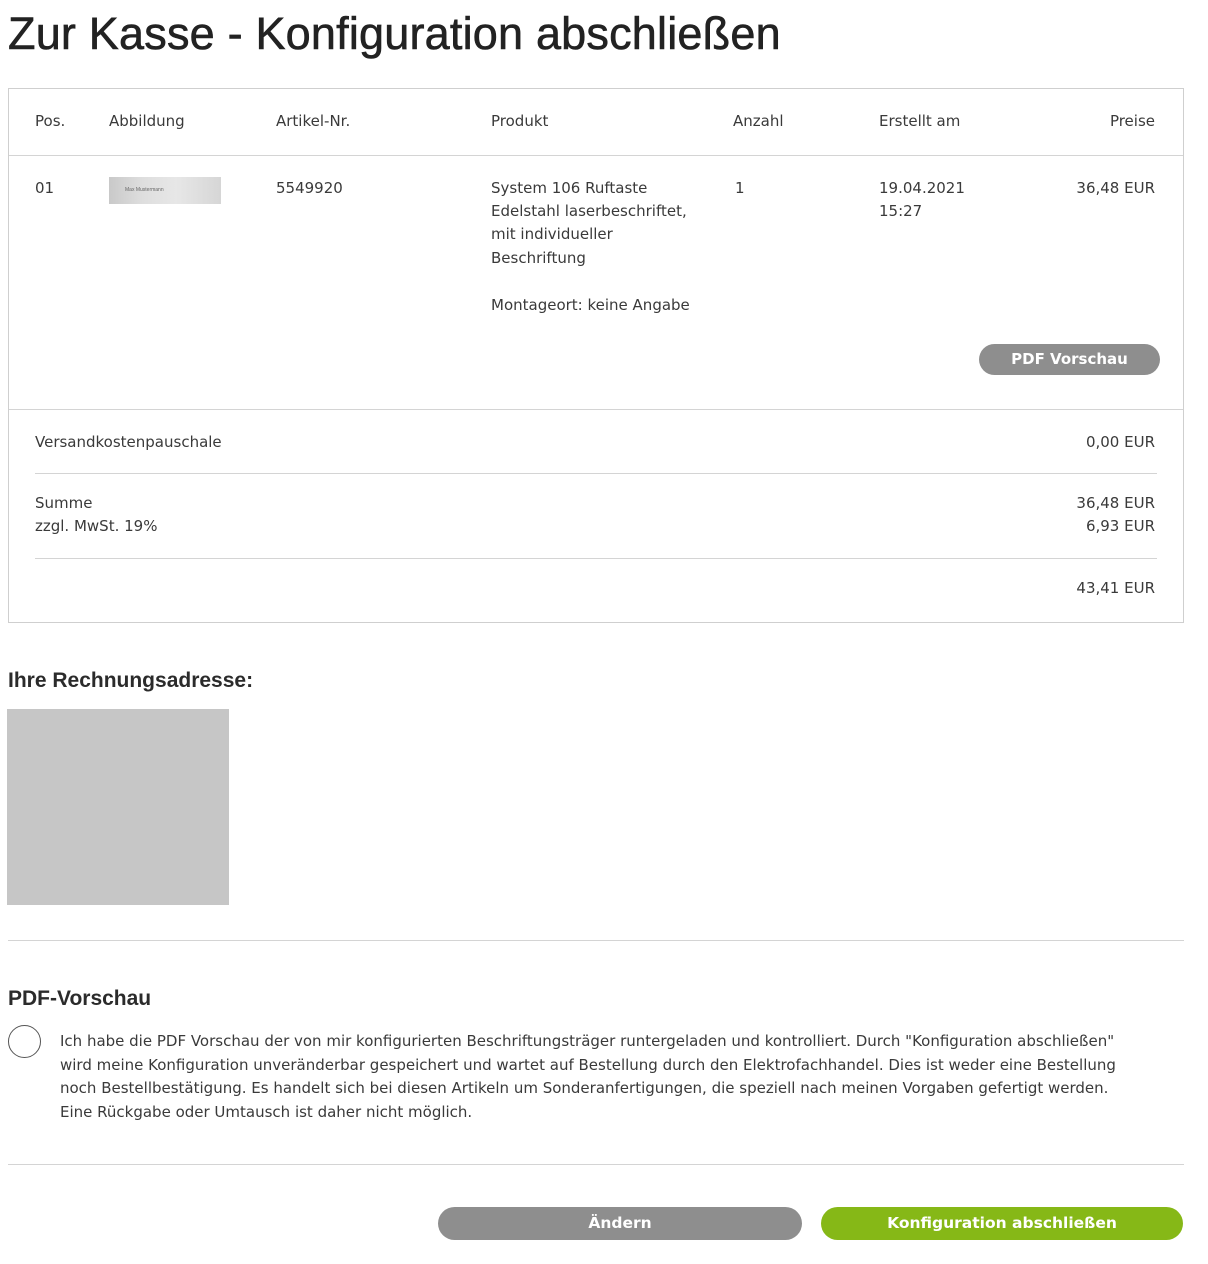 This screenshot has height=1264, width=1208. Describe the element at coordinates (309, 188) in the screenshot. I see `item-article-no: 5549920` at that location.